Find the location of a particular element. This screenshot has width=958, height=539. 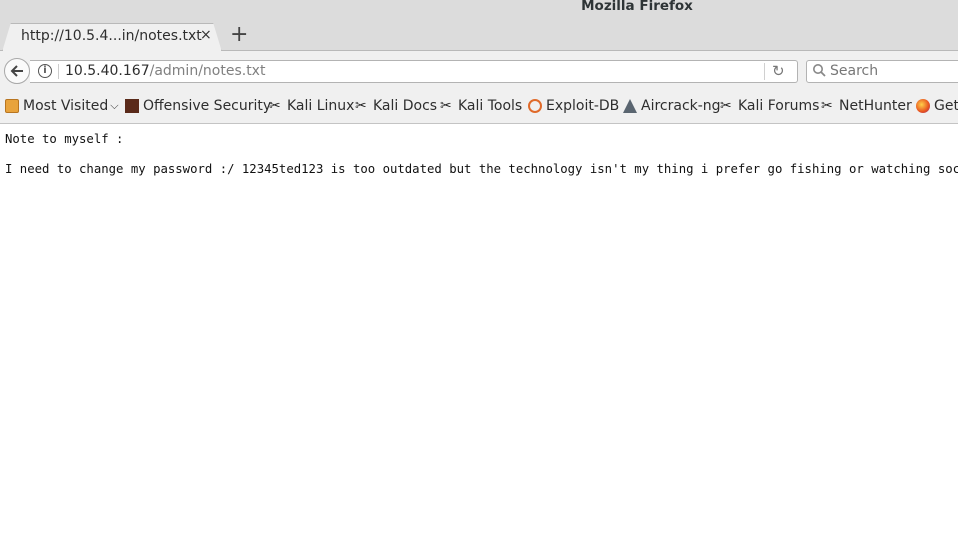

offsec-icon is located at coordinates (132, 106).